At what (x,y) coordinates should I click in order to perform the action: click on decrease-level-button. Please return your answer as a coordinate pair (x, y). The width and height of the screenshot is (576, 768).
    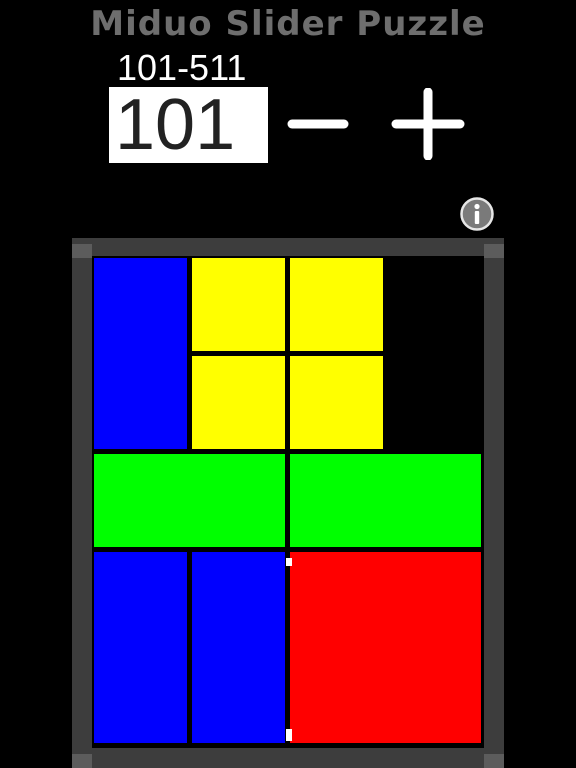
    Looking at the image, I should click on (318, 124).